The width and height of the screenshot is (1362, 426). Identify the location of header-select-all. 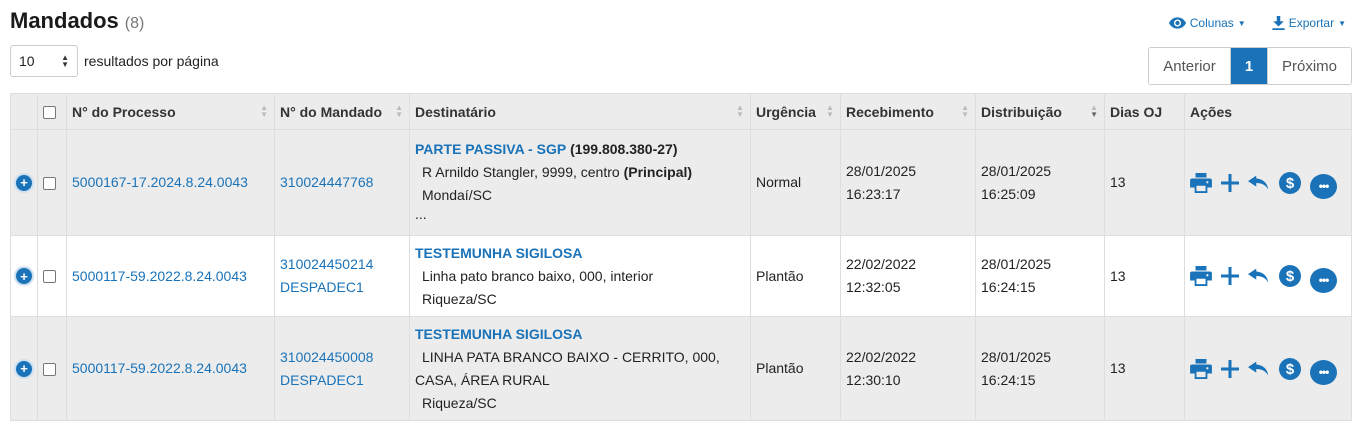
(52, 111).